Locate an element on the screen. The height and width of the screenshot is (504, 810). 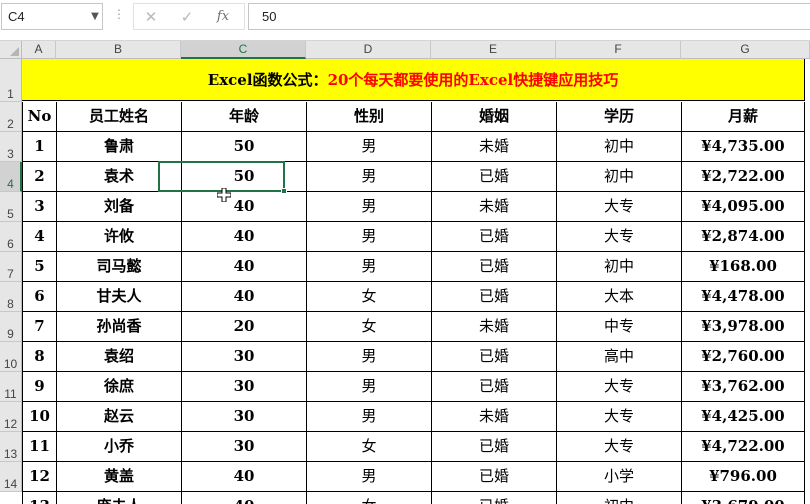
cell-name: 小乔 is located at coordinates (118, 447).